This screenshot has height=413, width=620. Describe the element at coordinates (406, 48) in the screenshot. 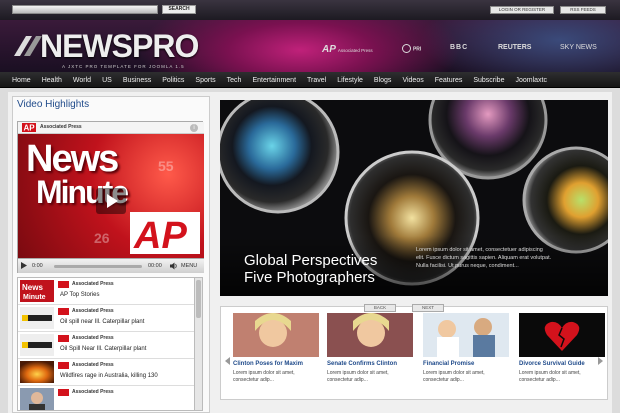

I see `globe-icon` at that location.